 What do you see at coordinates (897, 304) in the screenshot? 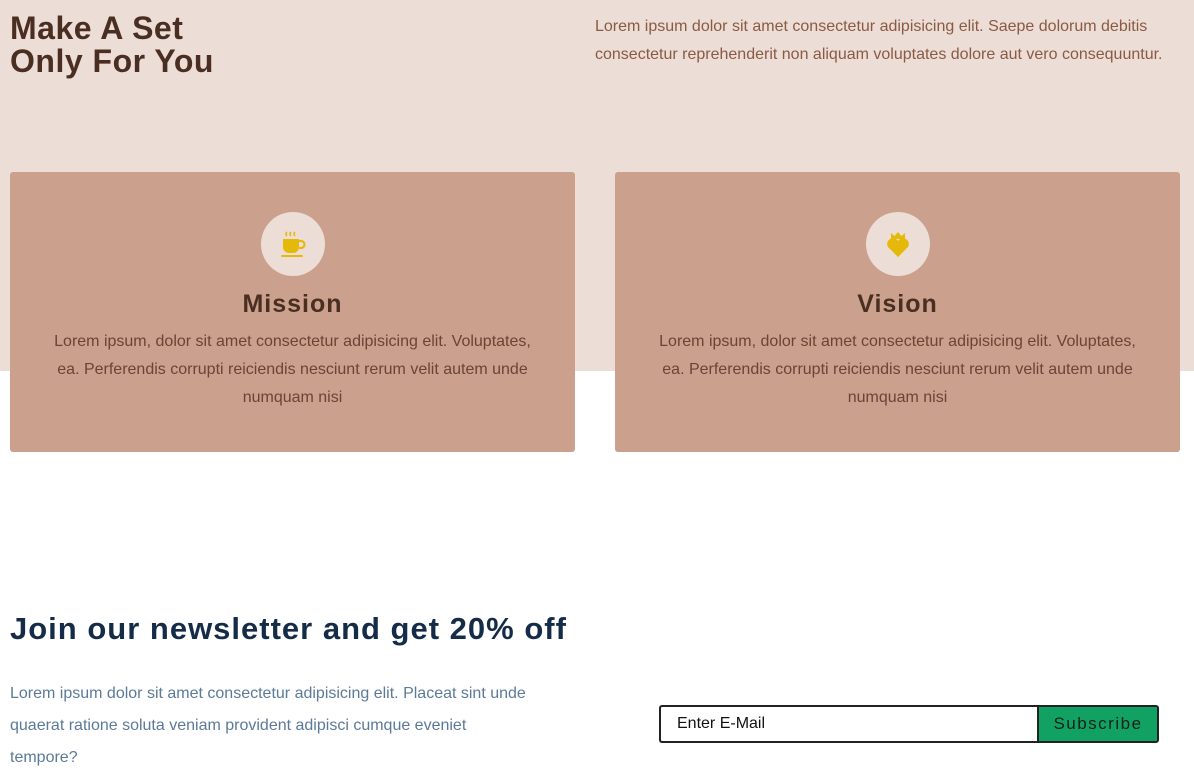
I see `vision-title: Vision` at bounding box center [897, 304].